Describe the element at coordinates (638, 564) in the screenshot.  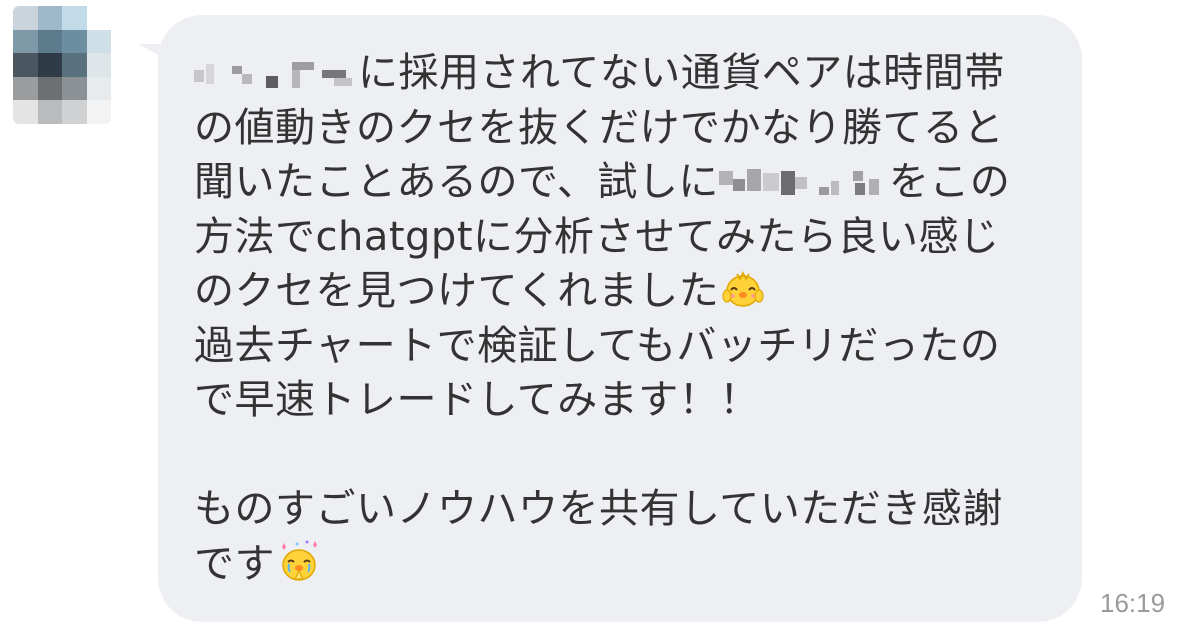
I see `message-line-9: です` at that location.